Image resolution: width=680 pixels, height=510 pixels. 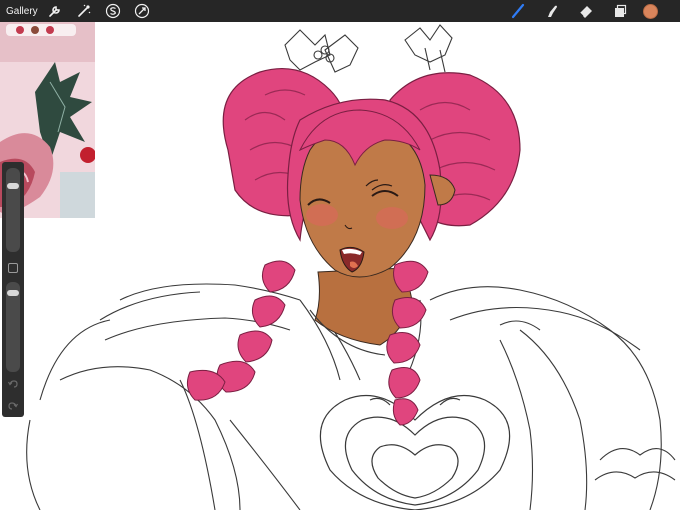 I want to click on undo-icon, so click(x=13, y=384).